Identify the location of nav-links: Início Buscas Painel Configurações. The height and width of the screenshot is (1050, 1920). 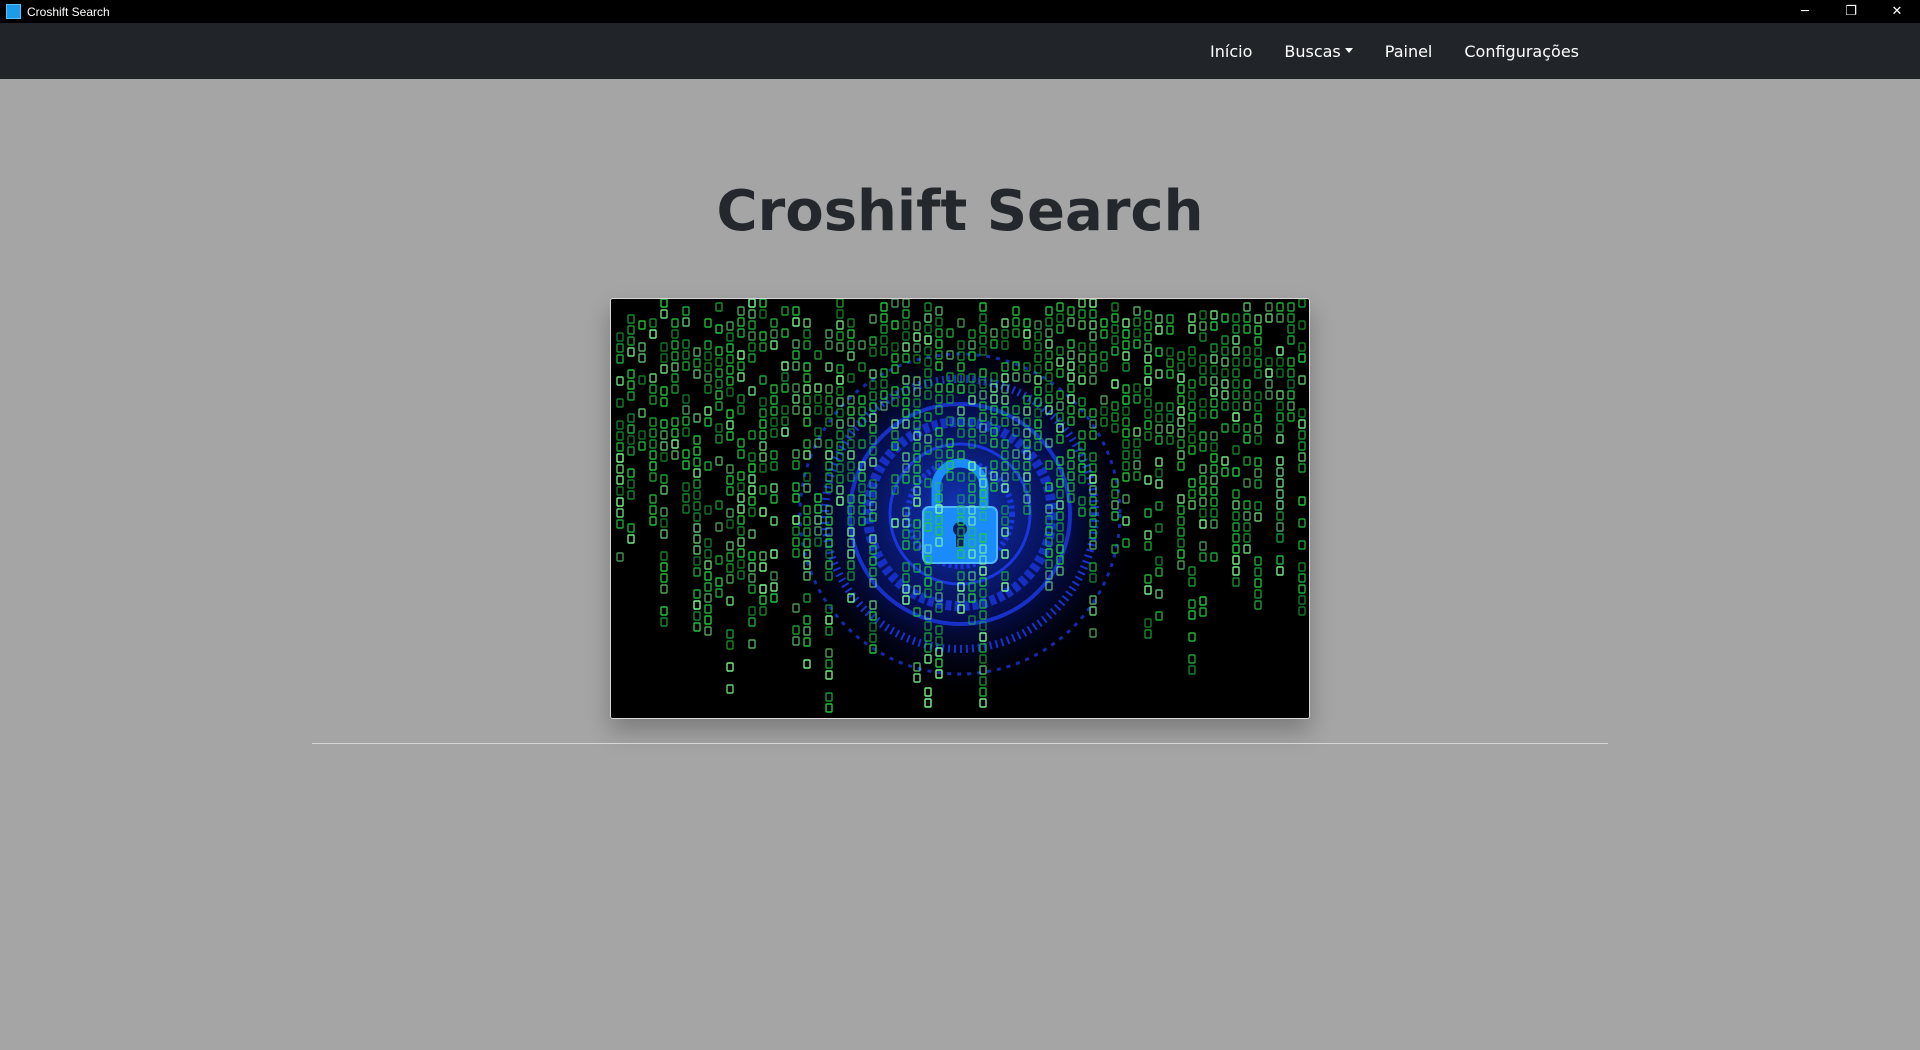
(1394, 51).